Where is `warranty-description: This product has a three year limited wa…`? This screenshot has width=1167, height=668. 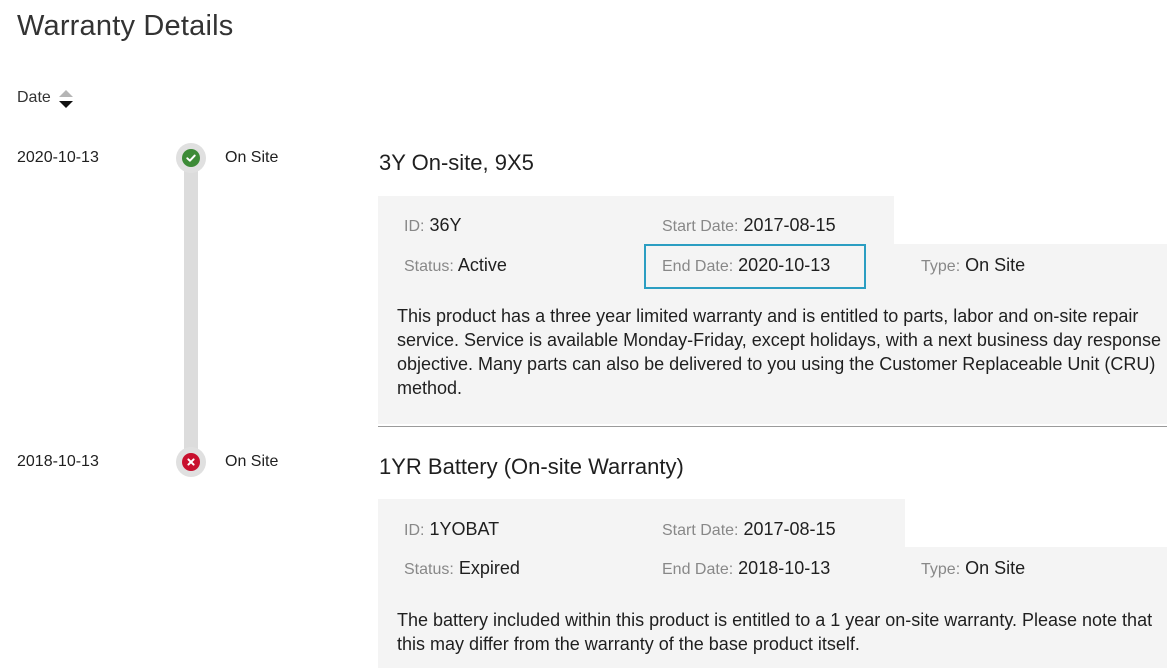
warranty-description: This product has a three year limited wa… is located at coordinates (779, 352).